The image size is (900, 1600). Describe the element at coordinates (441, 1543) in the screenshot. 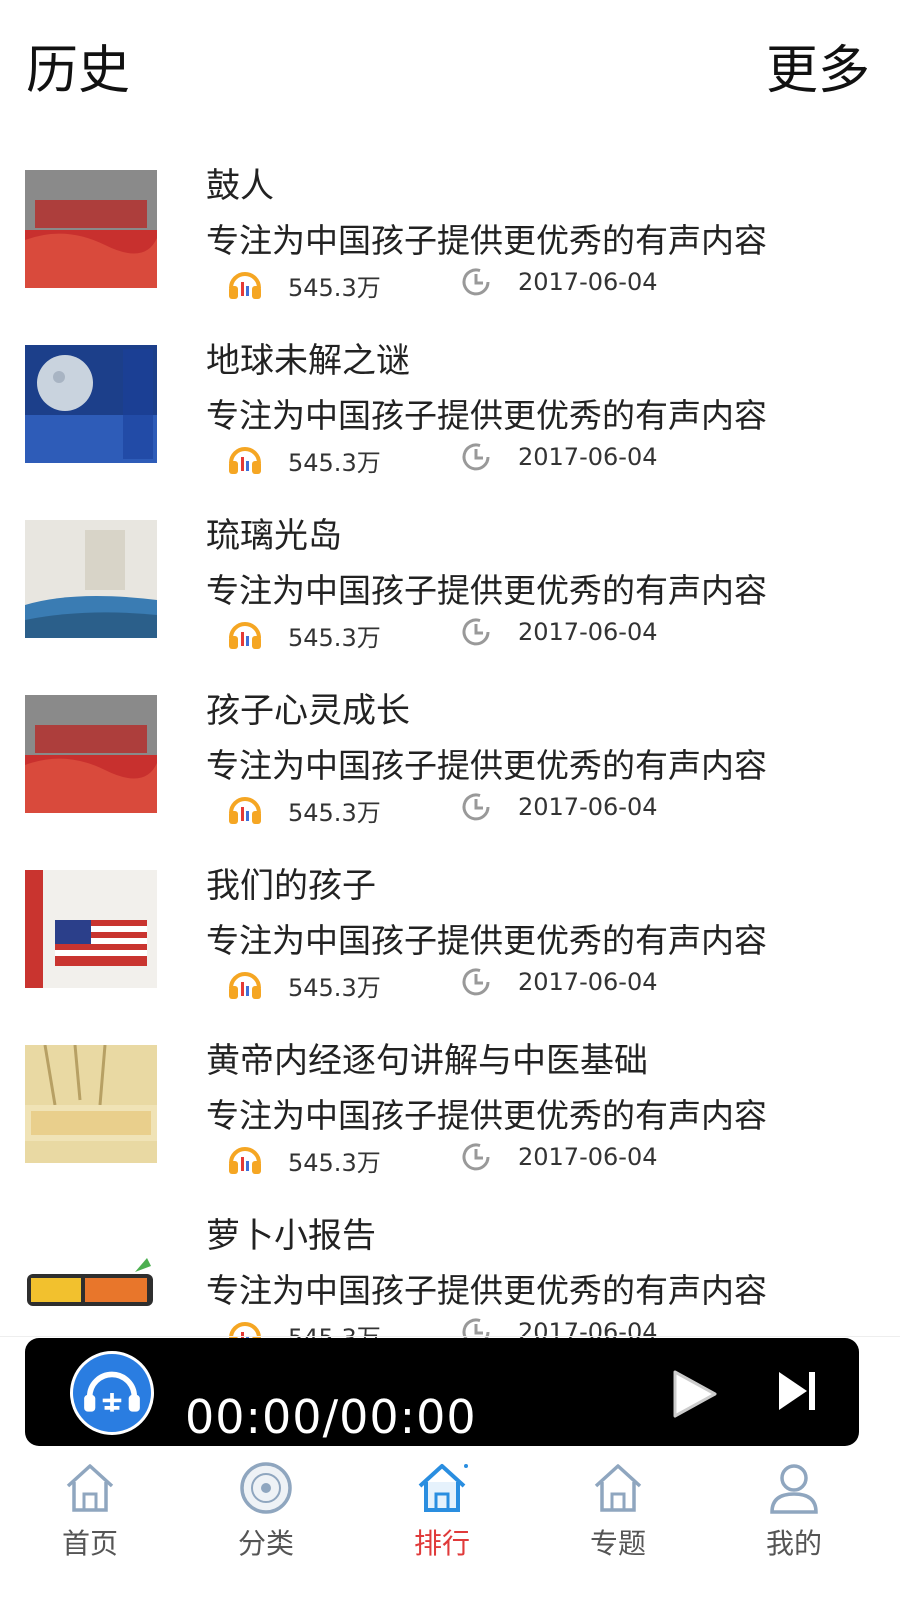

I see `tab-label: 排行` at that location.